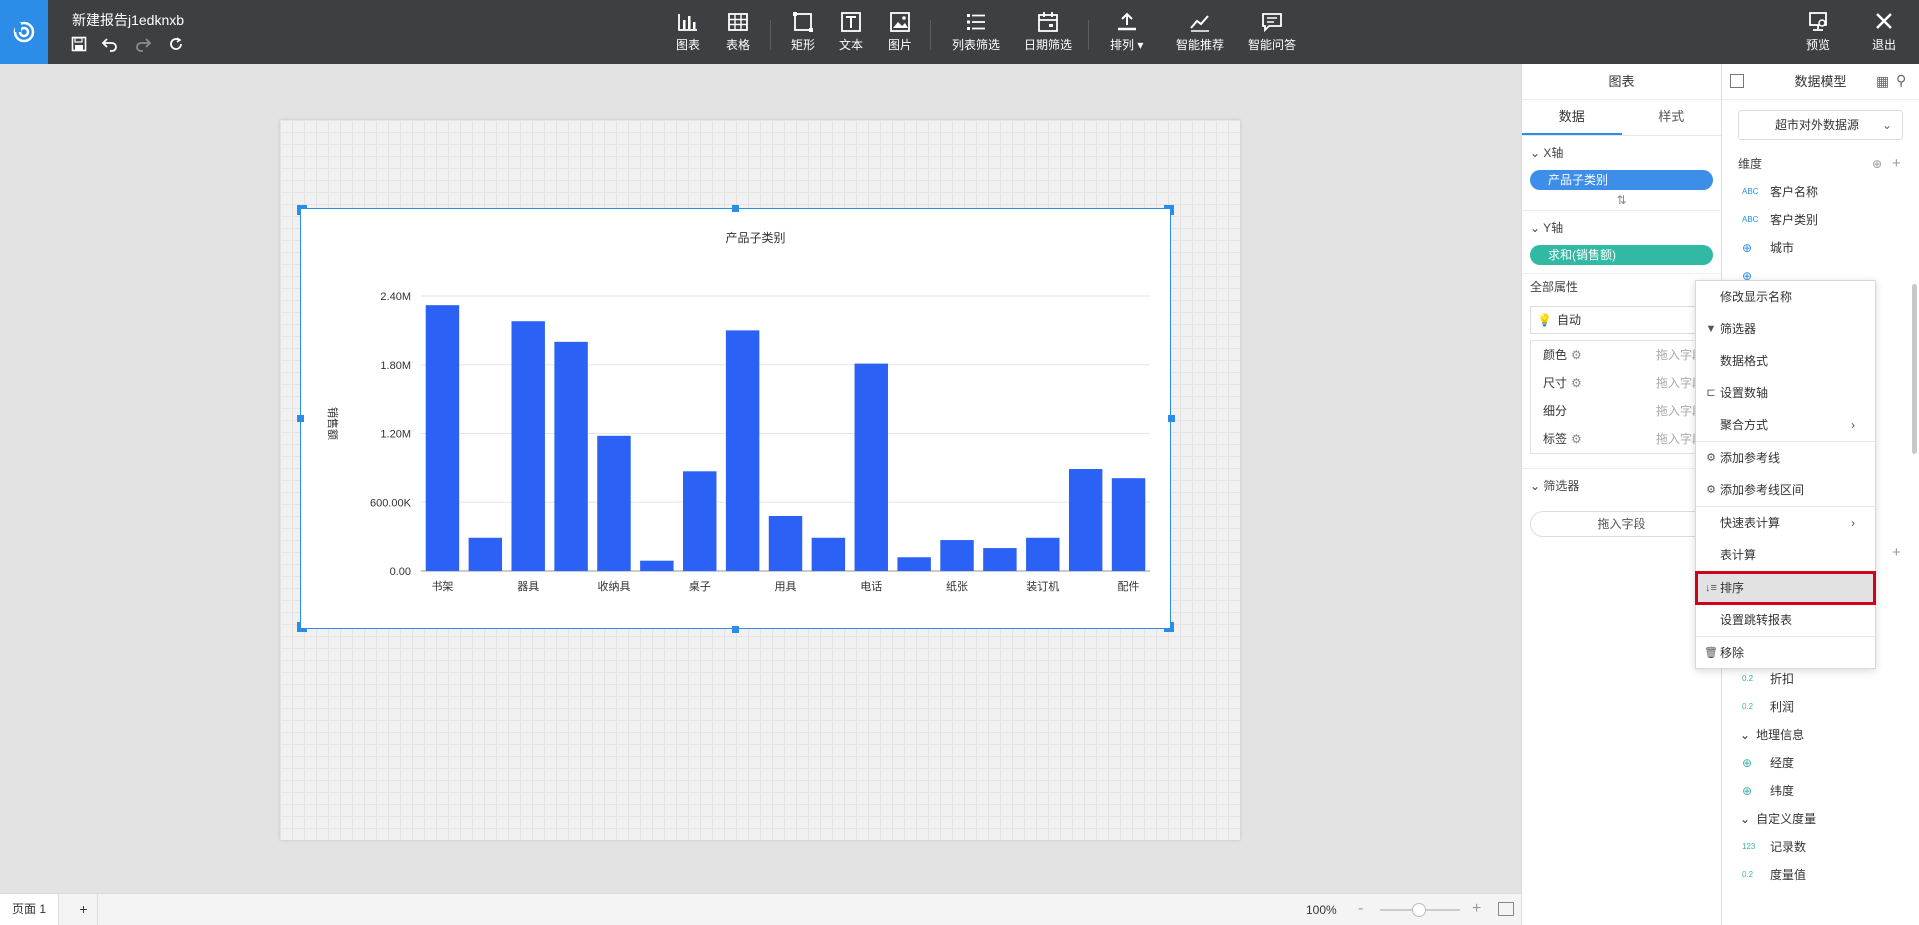 The height and width of the screenshot is (925, 1919). I want to click on resize-corner-tl, so click(302, 210).